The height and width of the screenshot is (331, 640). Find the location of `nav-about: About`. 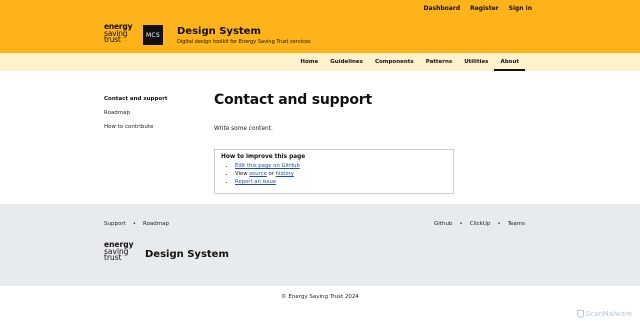

nav-about: About is located at coordinates (509, 62).